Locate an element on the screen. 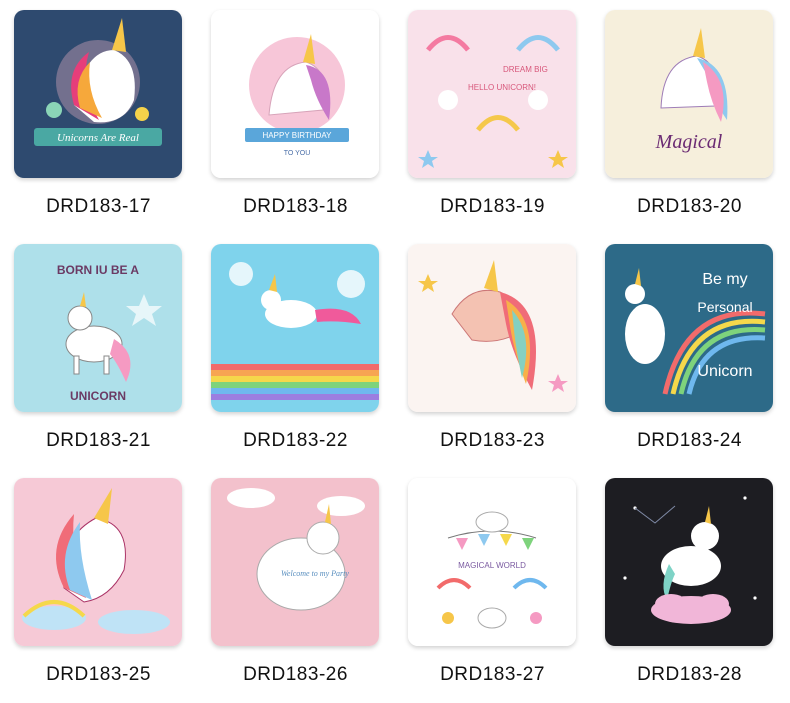  product-card: HELLO UNICORN! DREAM BIG DRD183-19 is located at coordinates (492, 117).